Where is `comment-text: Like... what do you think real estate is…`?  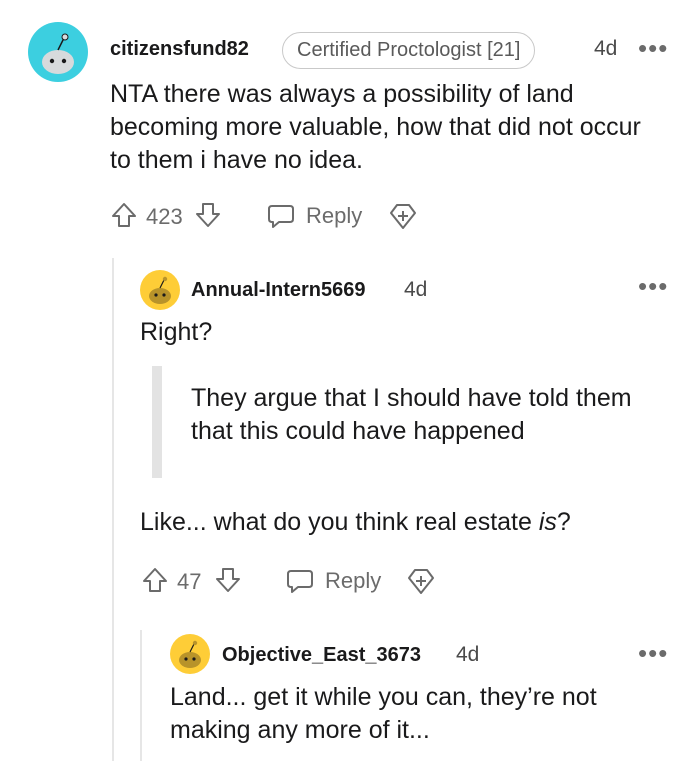
comment-text: Like... what do you think real estate is… is located at coordinates (355, 522).